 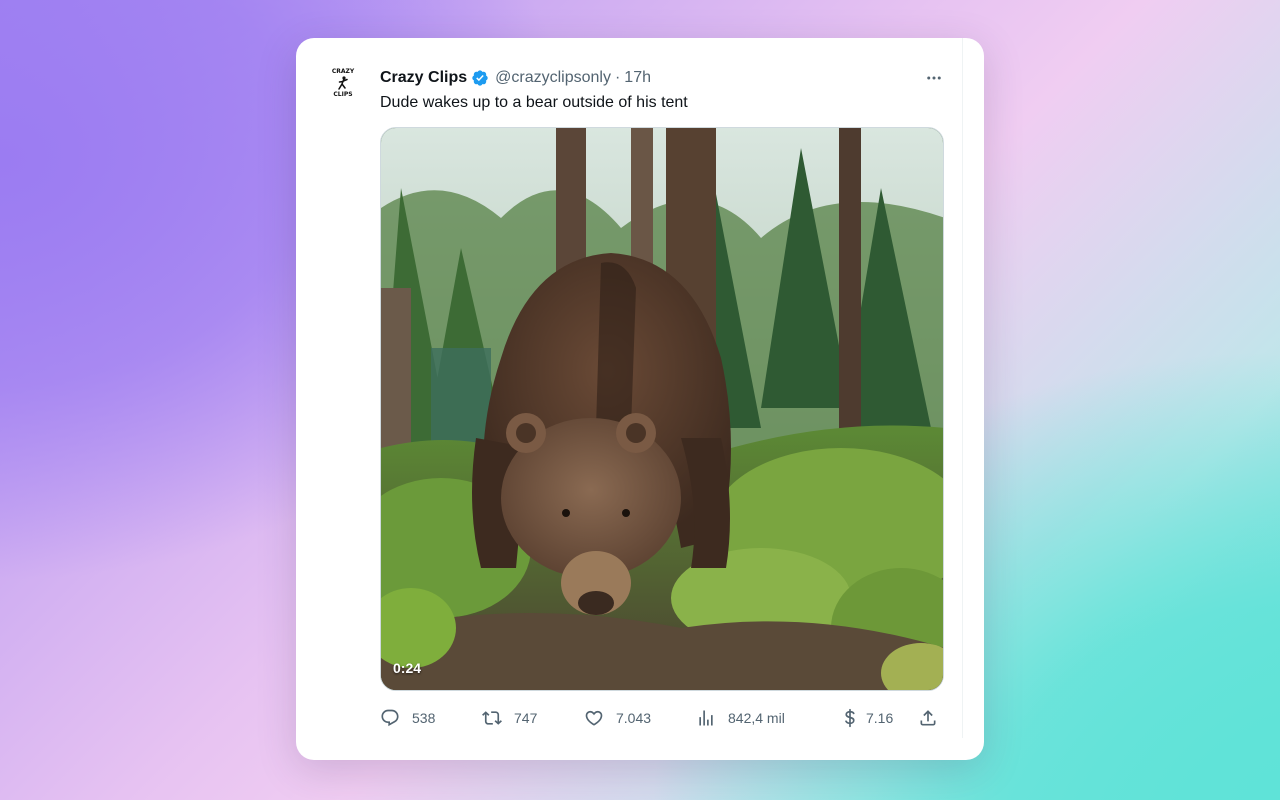 What do you see at coordinates (492, 718) in the screenshot?
I see `retweet-icon` at bounding box center [492, 718].